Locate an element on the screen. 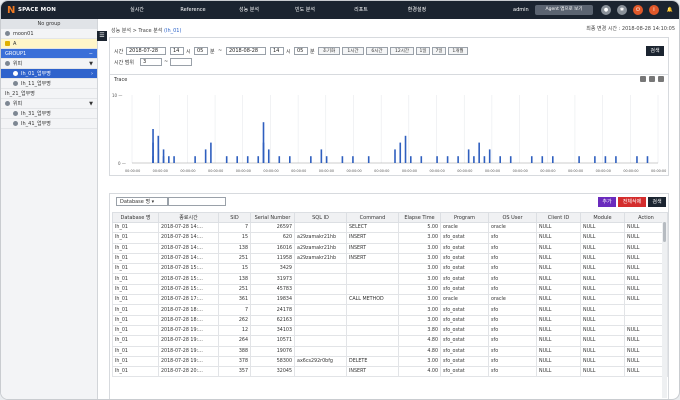  table-cell is located at coordinates (320, 227).